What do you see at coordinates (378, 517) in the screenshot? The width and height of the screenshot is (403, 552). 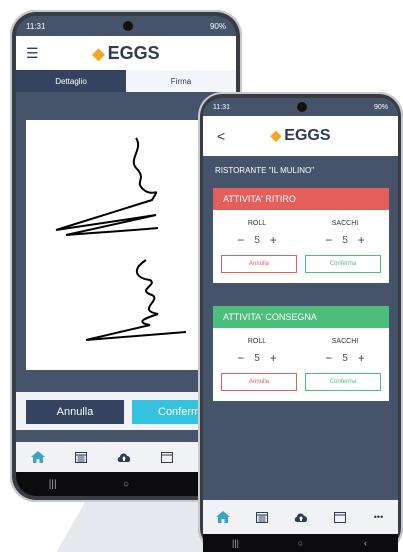 I see `more-icon: •••` at bounding box center [378, 517].